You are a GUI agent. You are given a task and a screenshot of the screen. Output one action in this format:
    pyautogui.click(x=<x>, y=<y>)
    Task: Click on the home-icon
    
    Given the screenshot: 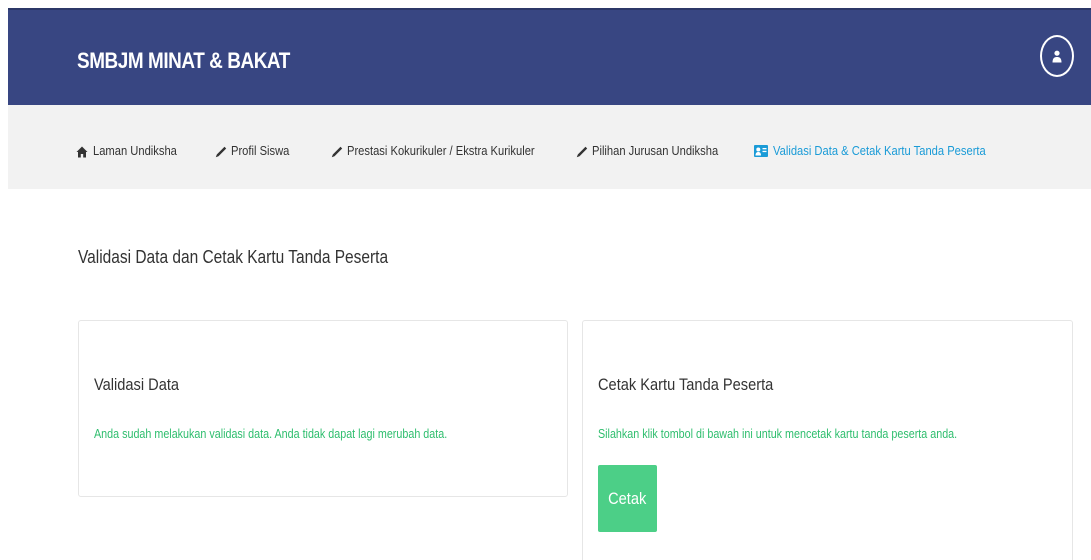 What is the action you would take?
    pyautogui.click(x=83, y=151)
    